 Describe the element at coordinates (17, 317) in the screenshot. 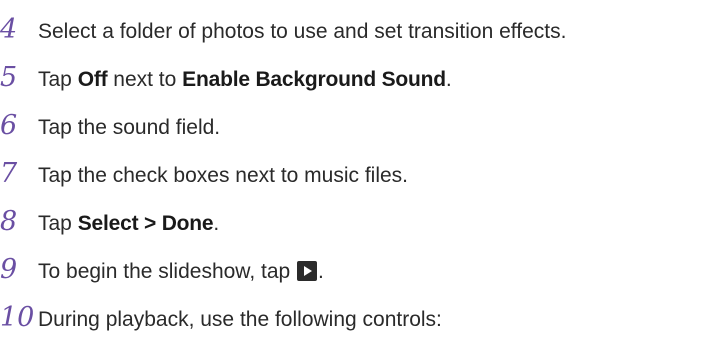

I see `step-number: 10` at that location.